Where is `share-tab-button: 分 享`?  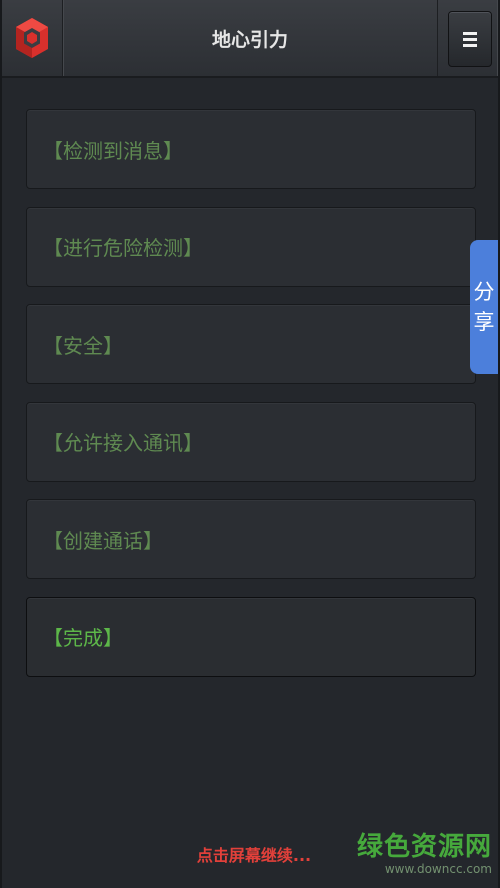
share-tab-button: 分 享 is located at coordinates (484, 307).